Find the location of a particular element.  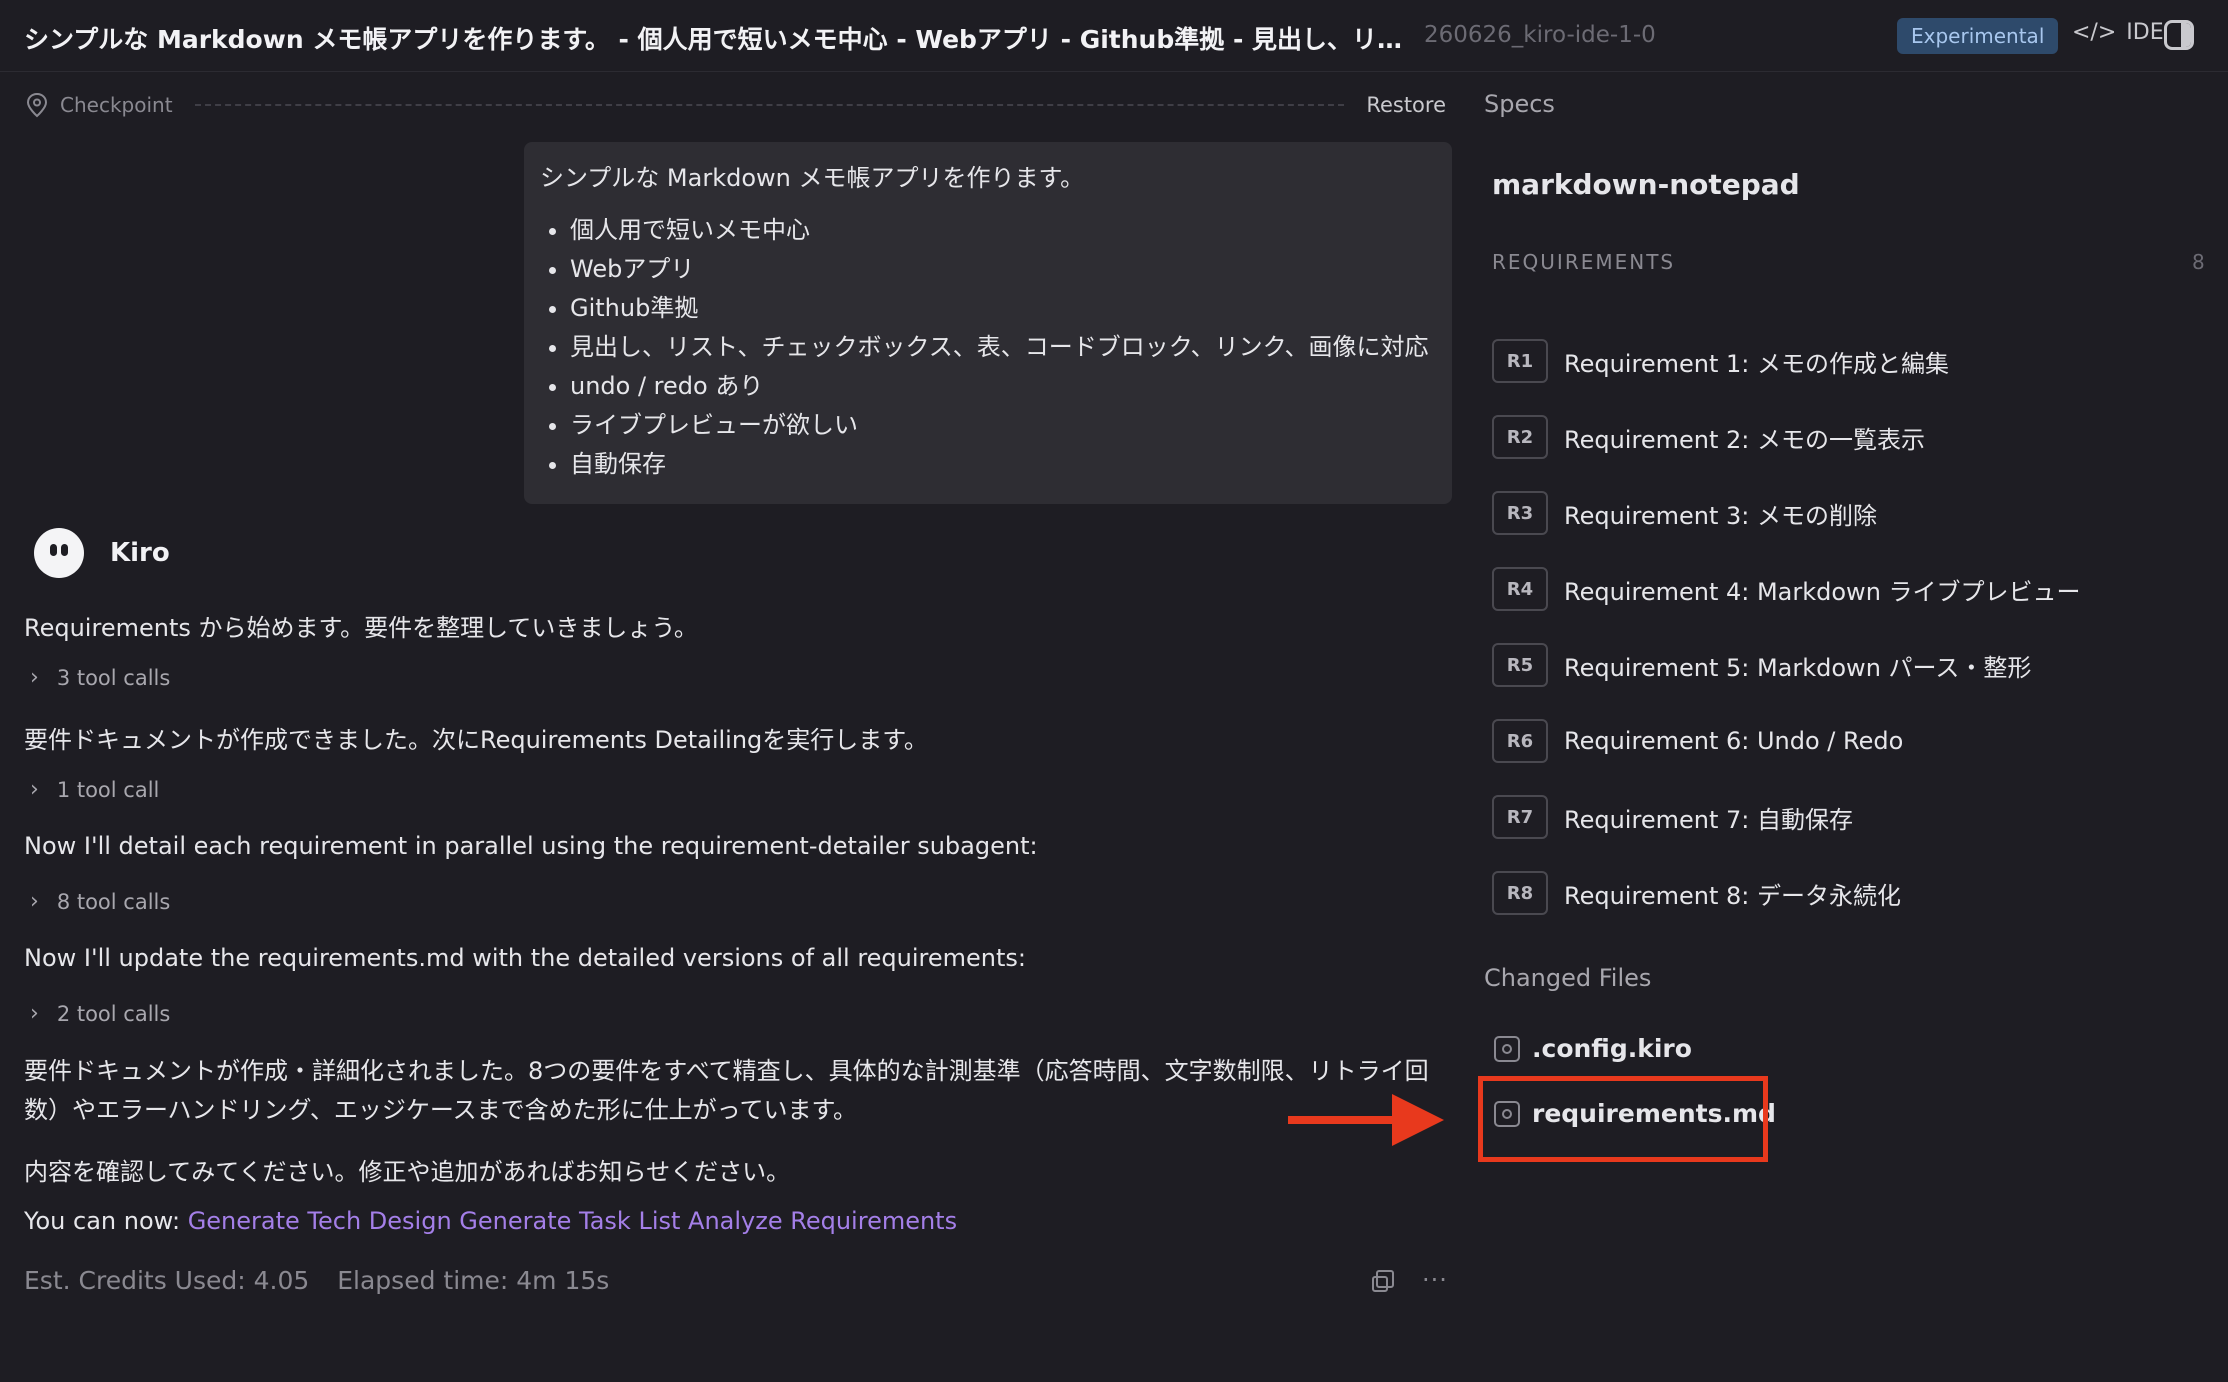

requirement-item-r1: R1 Requirement 1: メモの作成と編集 is located at coordinates (1786, 361).